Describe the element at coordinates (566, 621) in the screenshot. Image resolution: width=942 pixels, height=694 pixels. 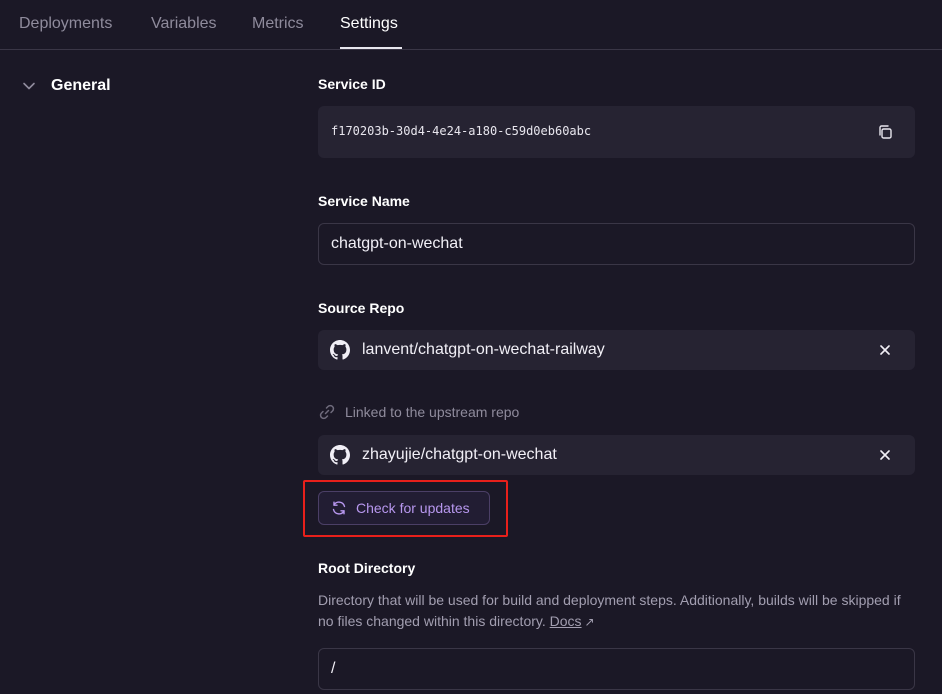
I see `docs-link: Docs` at that location.